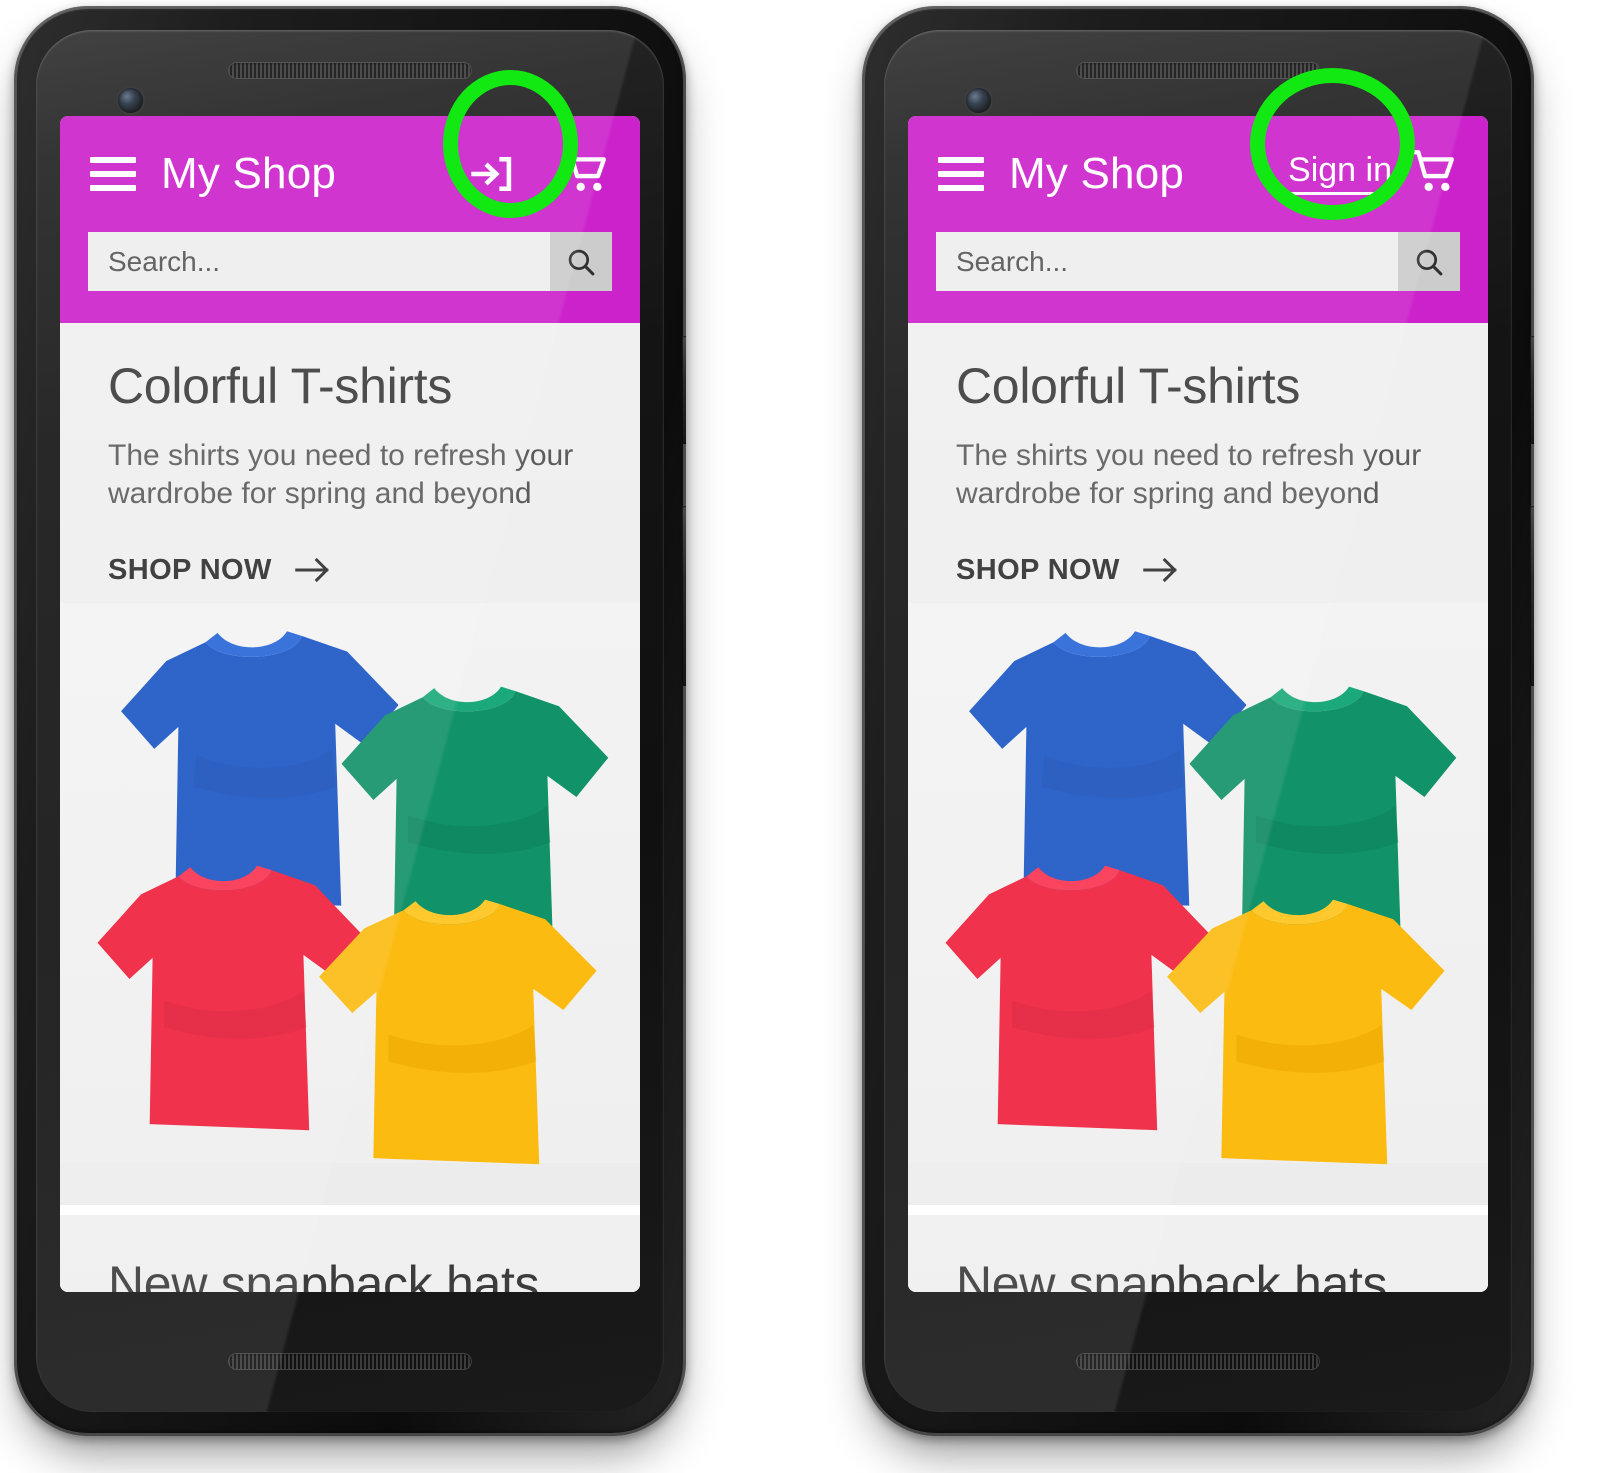  What do you see at coordinates (1198, 219) in the screenshot?
I see `app-bar-after: My Shop Sign in` at bounding box center [1198, 219].